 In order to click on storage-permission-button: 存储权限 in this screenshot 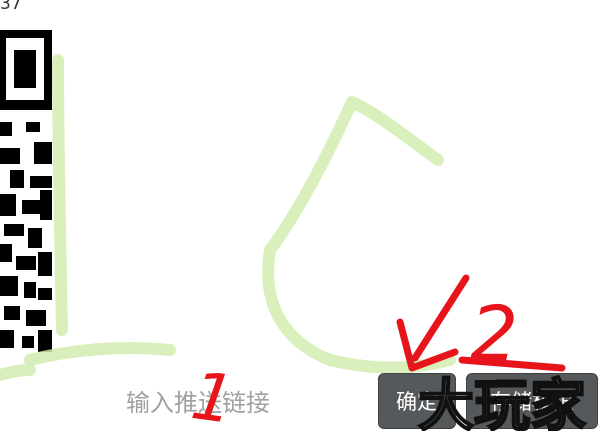, I will do `click(532, 401)`.